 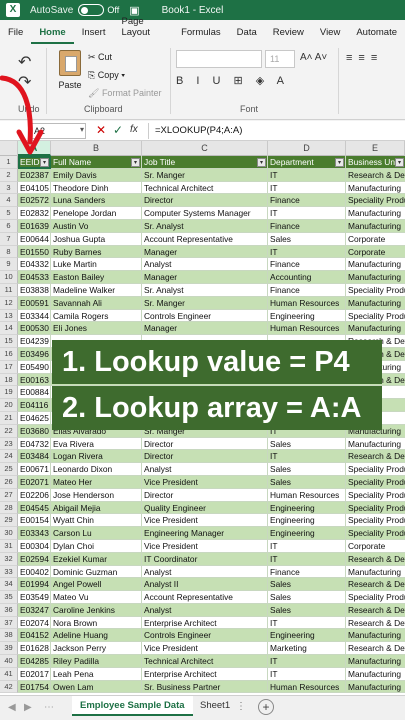 I want to click on cell: Dylan Choi, so click(x=96, y=546).